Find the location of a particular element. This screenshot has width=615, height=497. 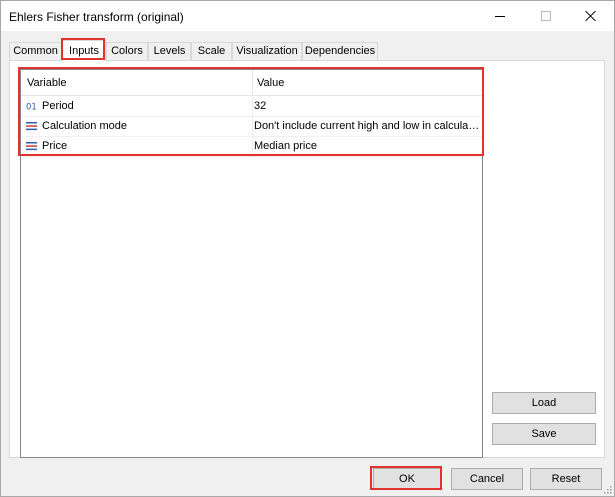

load-button: Load is located at coordinates (544, 403).